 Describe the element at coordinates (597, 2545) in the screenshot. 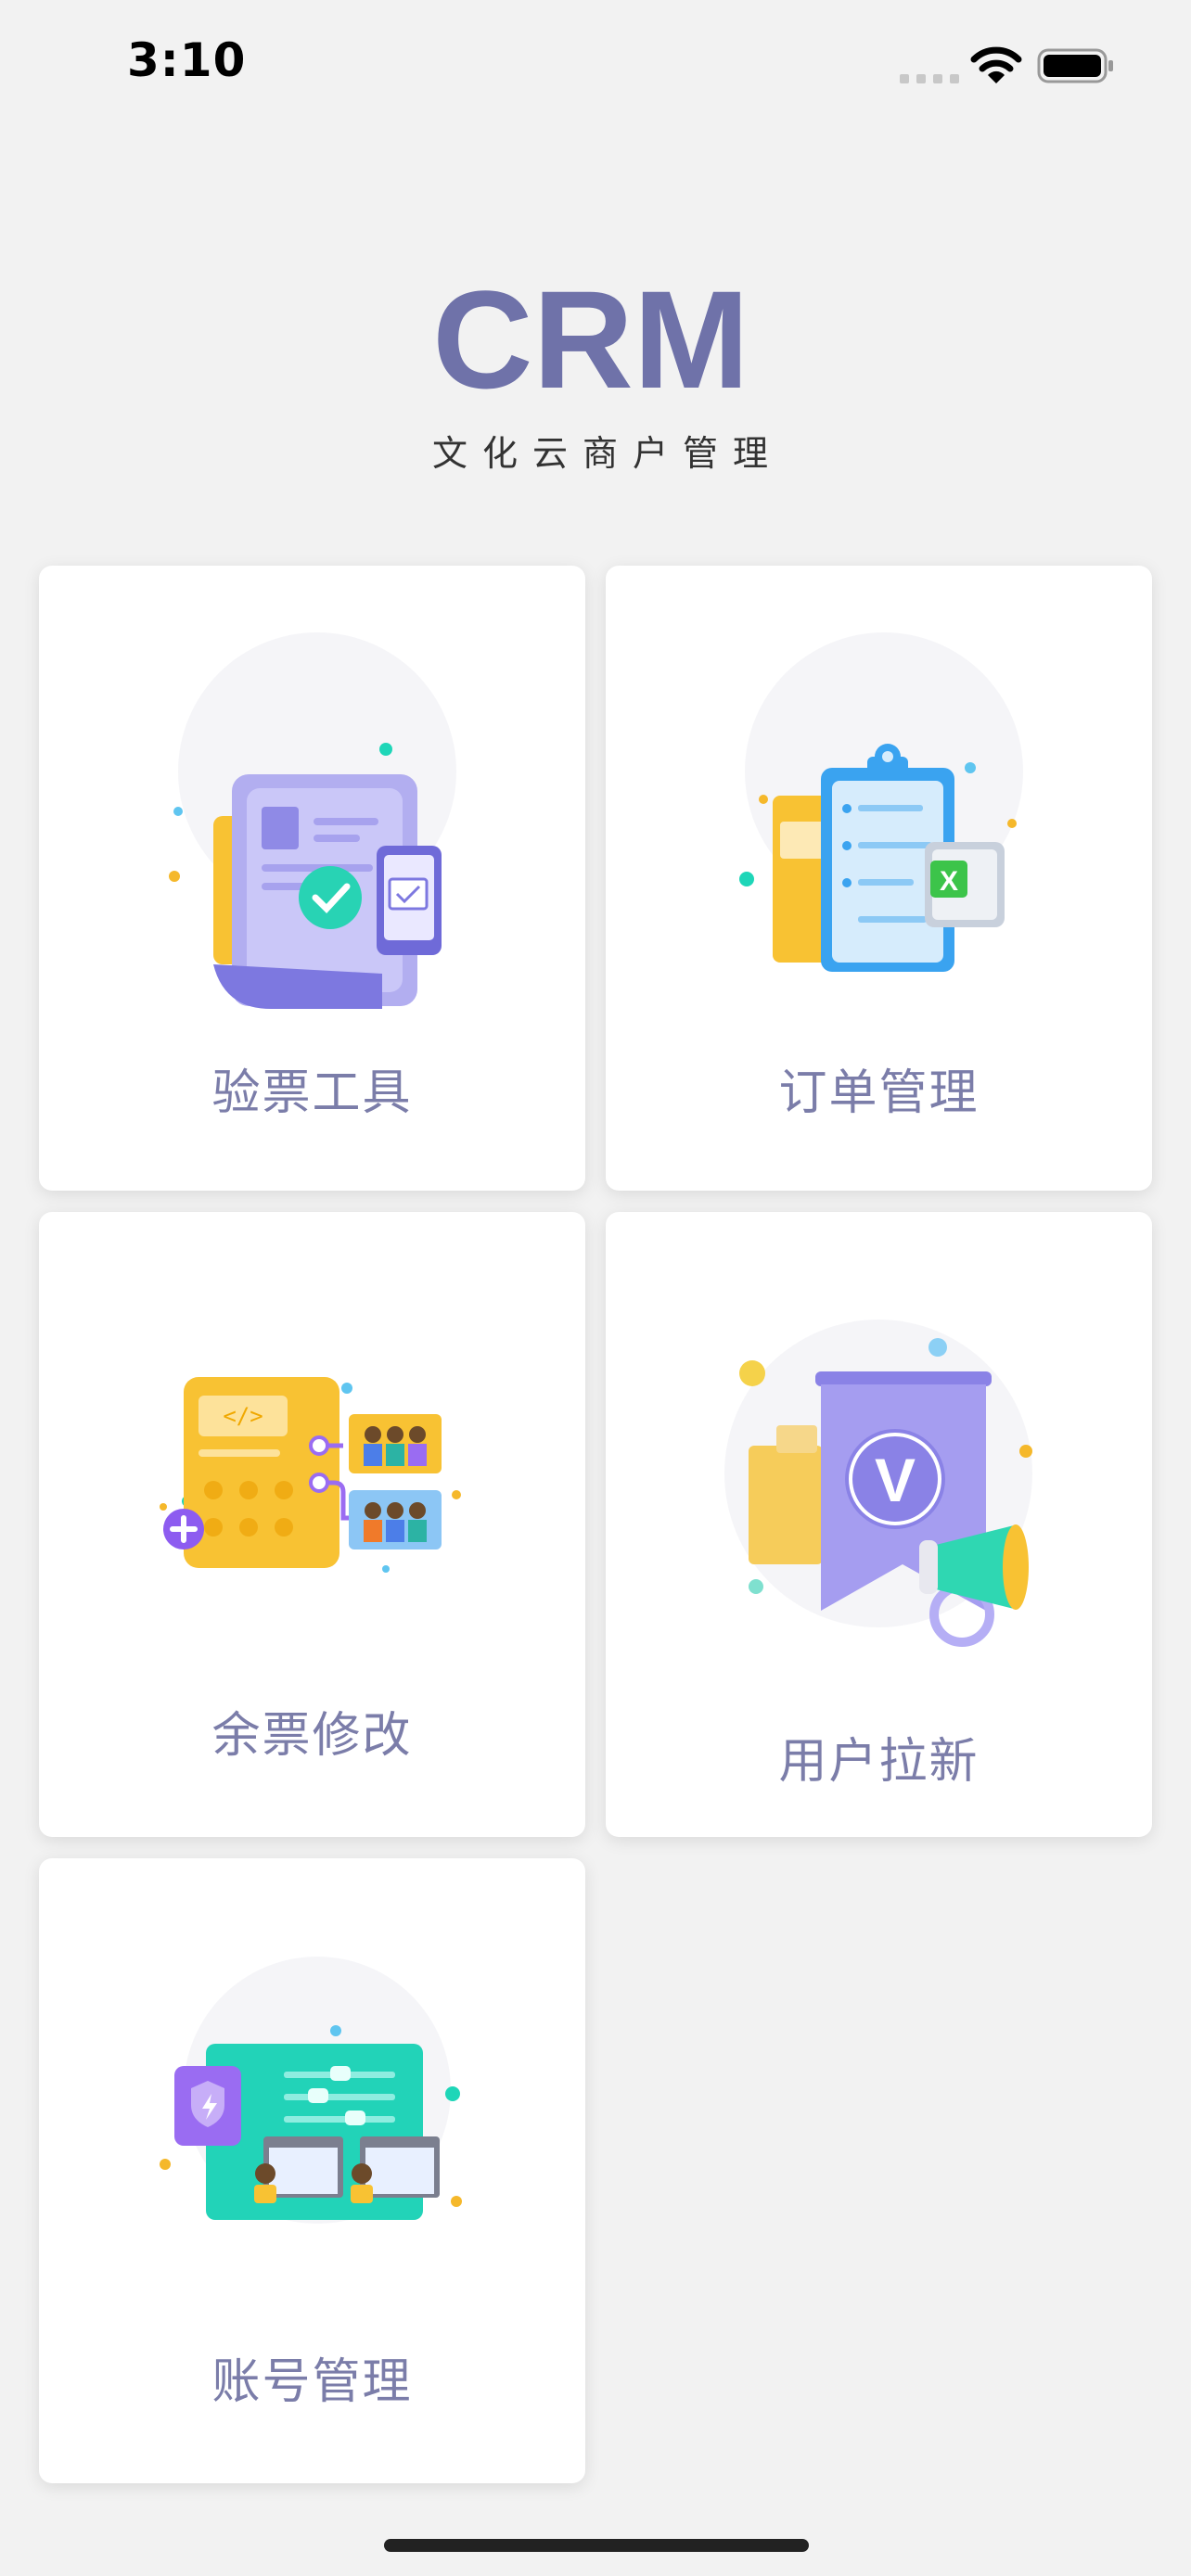

I see `home-indicator` at that location.